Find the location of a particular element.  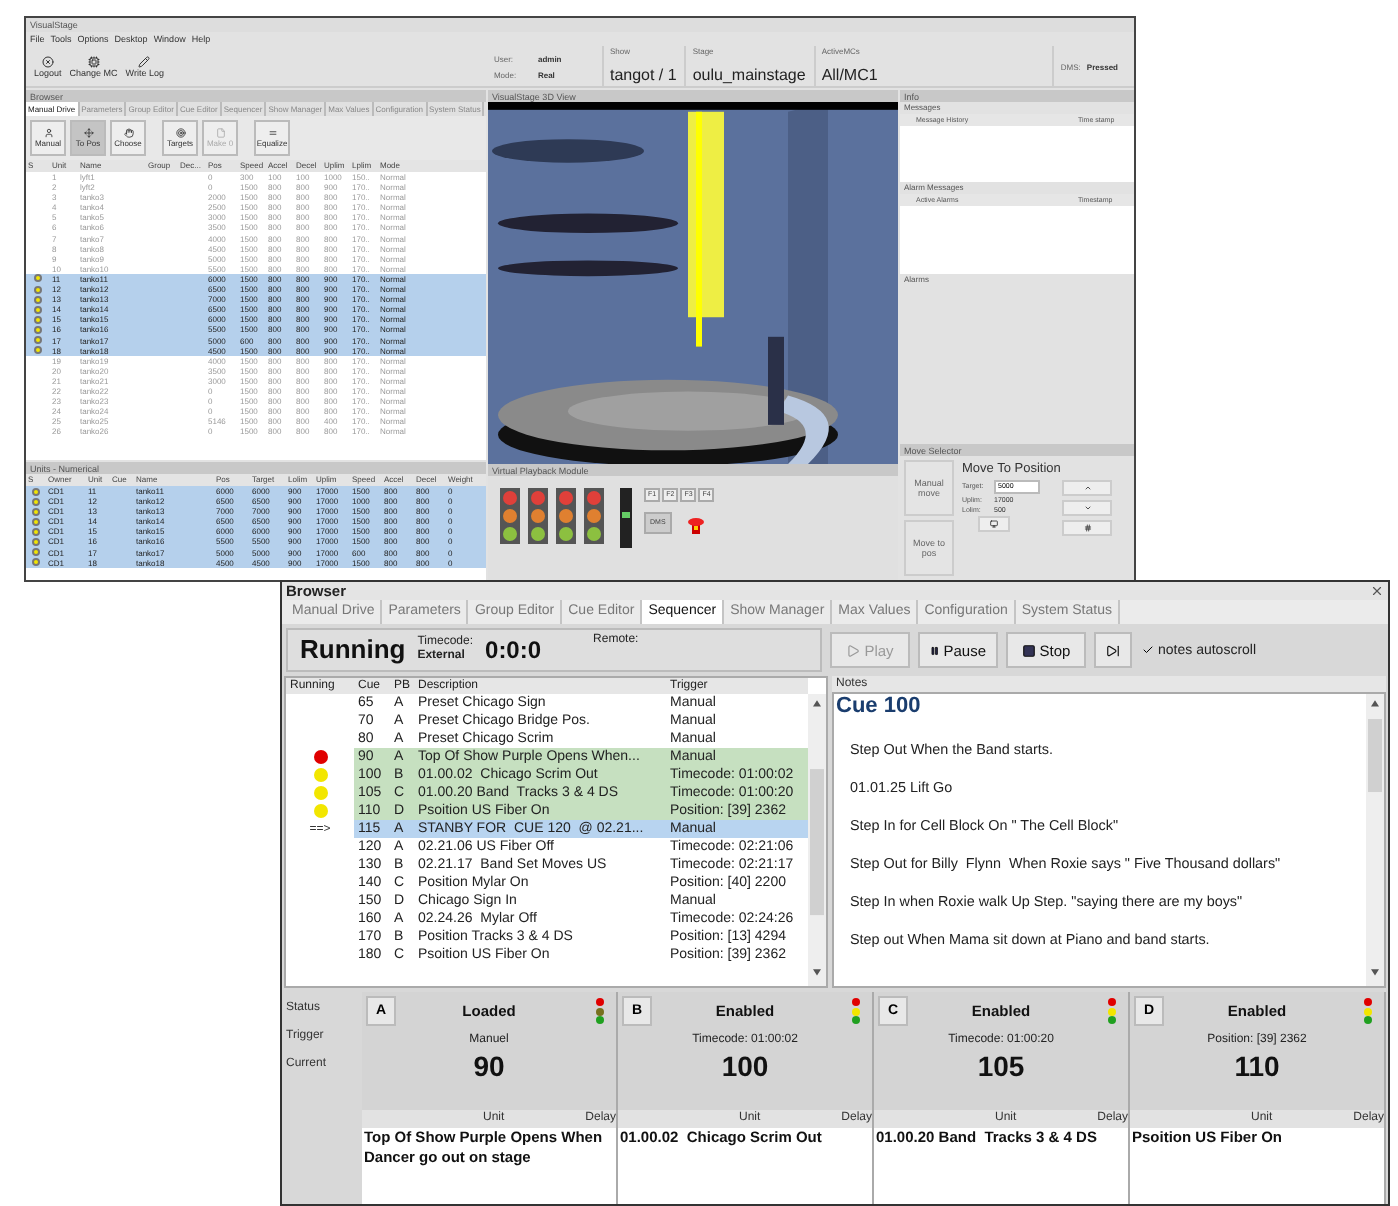

pencil-icon is located at coordinates (144, 61).